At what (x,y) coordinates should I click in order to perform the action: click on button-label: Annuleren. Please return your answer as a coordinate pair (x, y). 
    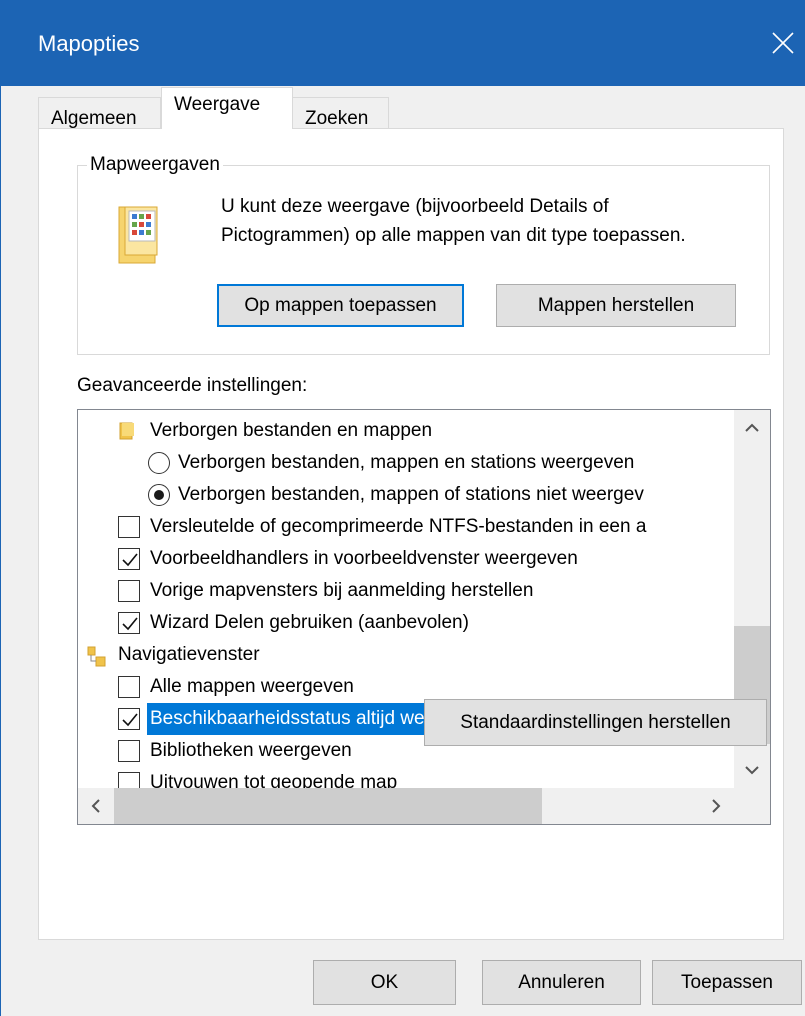
    Looking at the image, I should click on (561, 982).